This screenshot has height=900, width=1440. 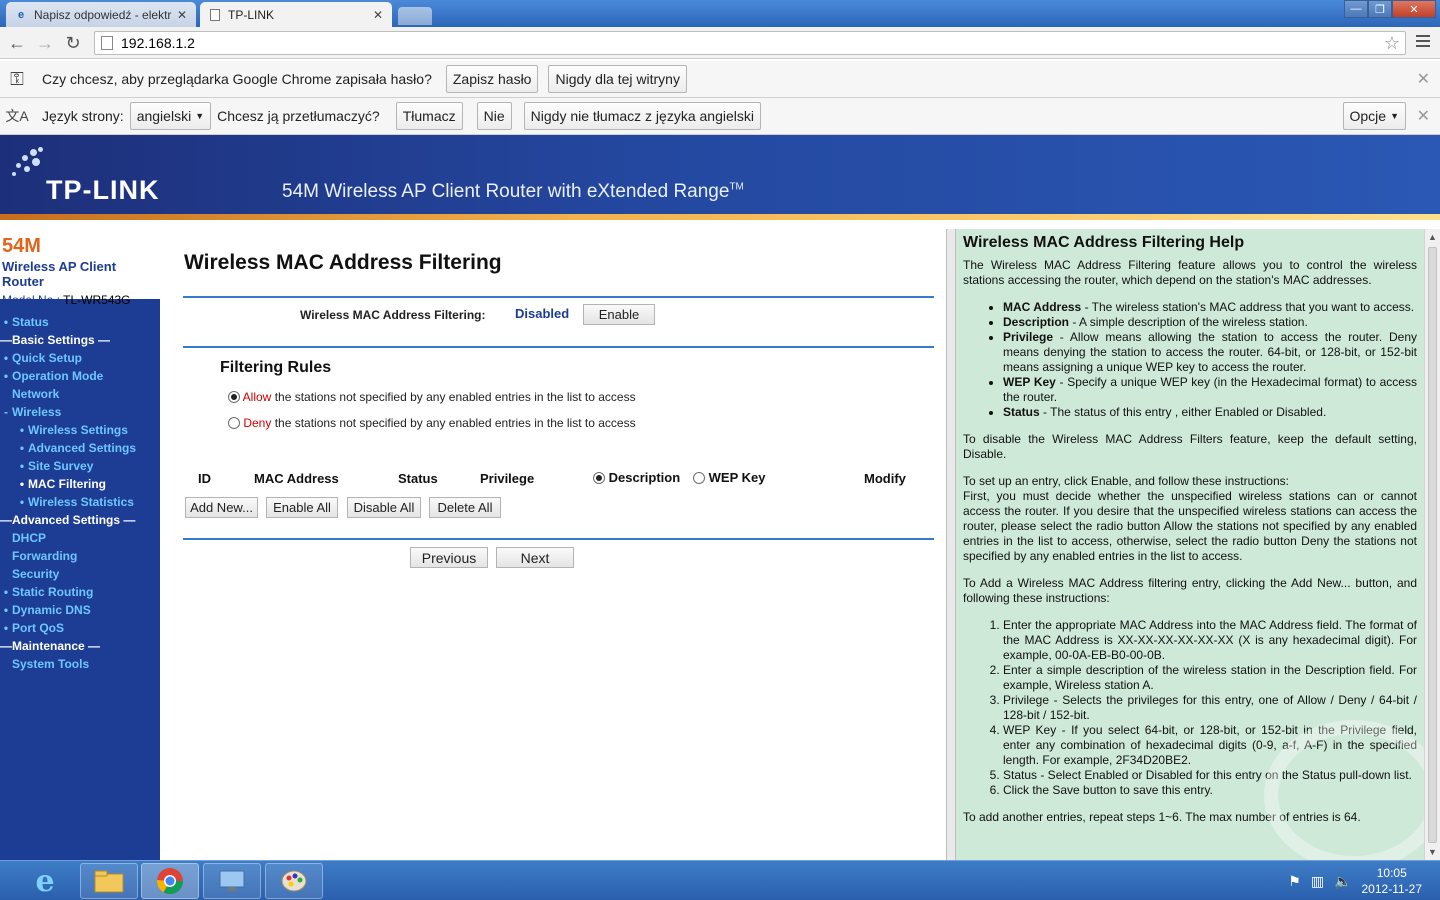 I want to click on deny-radio, so click(x=234, y=423).